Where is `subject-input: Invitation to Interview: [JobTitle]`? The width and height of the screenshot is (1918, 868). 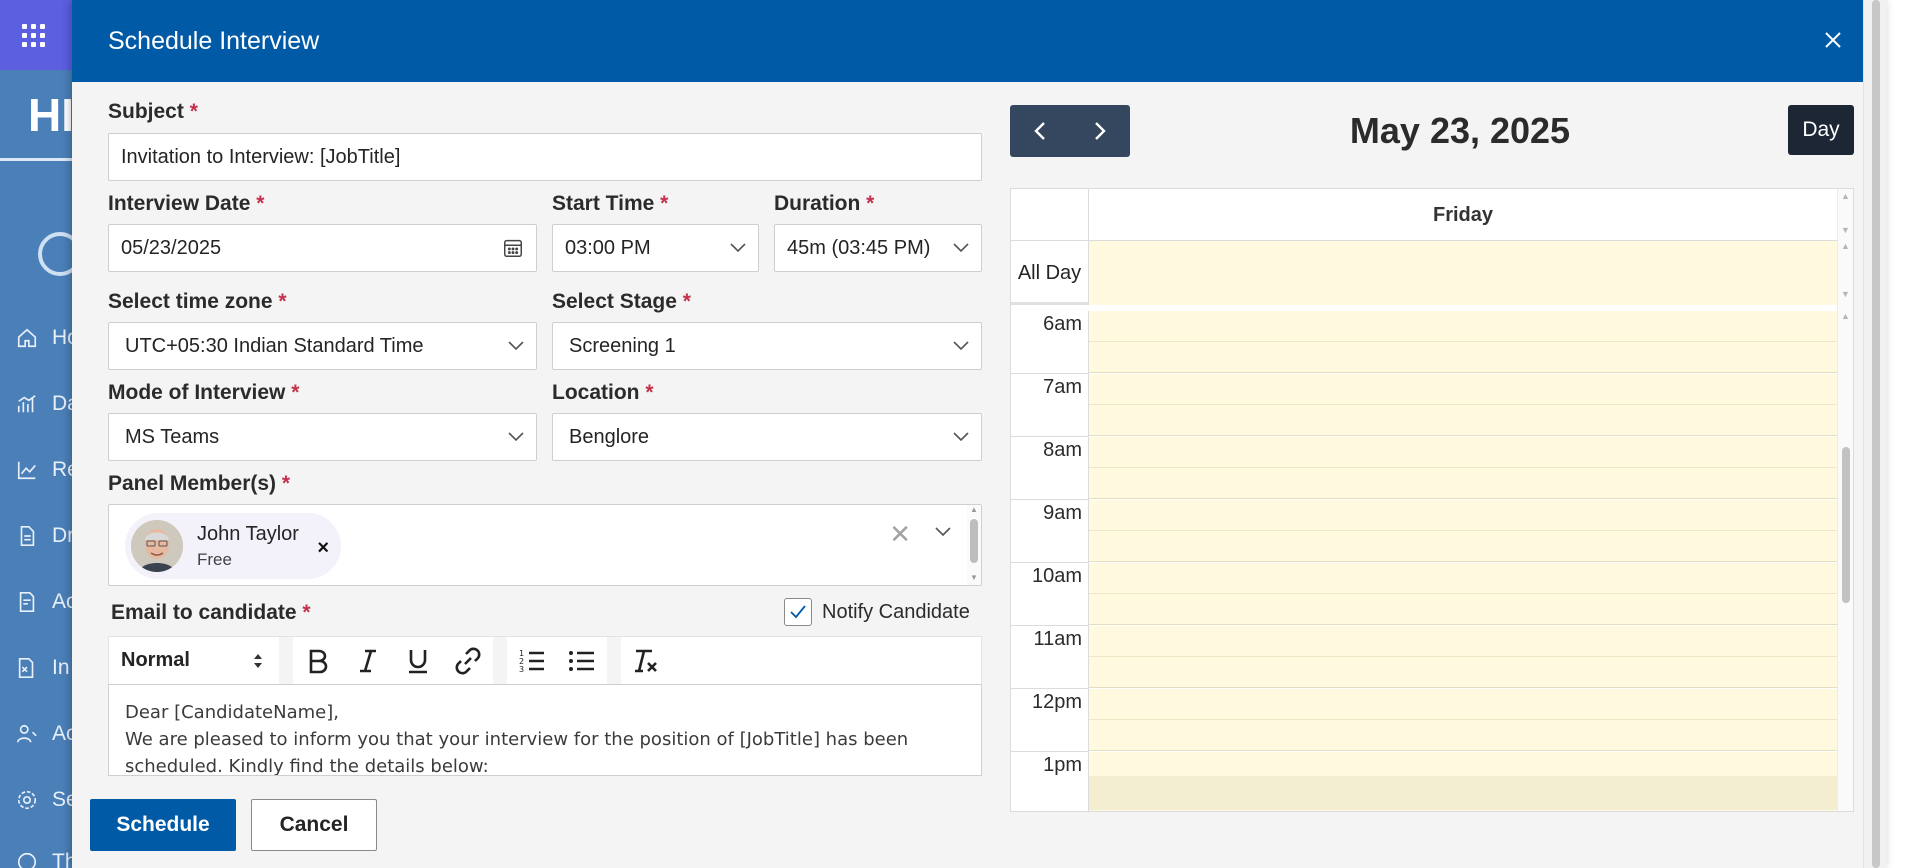
subject-input: Invitation to Interview: [JobTitle] is located at coordinates (545, 157).